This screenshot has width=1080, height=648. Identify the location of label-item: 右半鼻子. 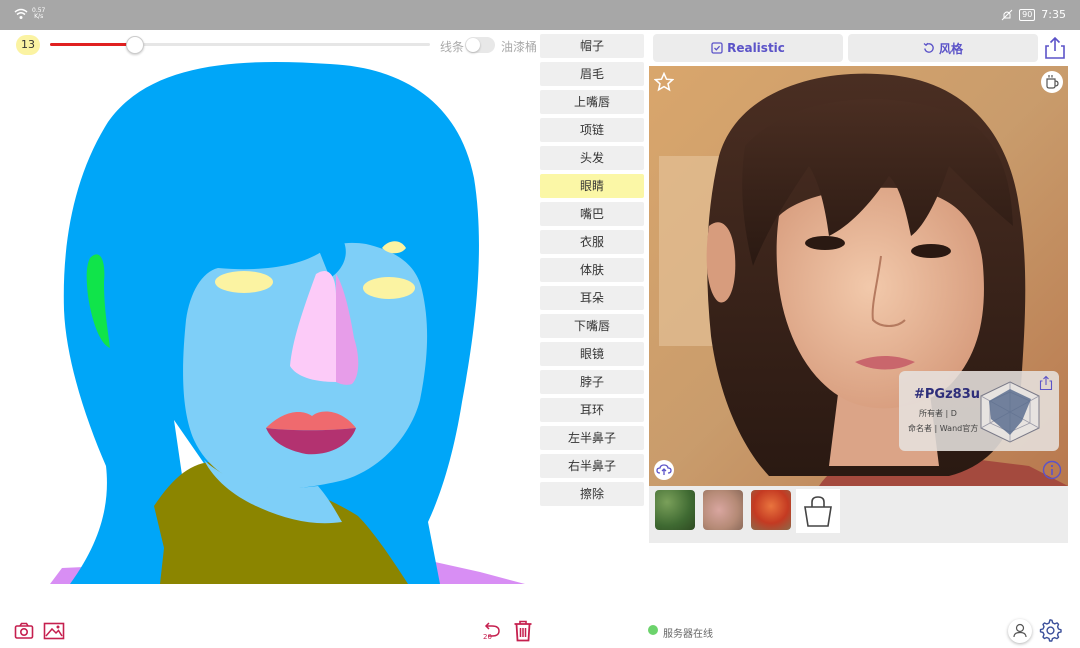
(592, 466).